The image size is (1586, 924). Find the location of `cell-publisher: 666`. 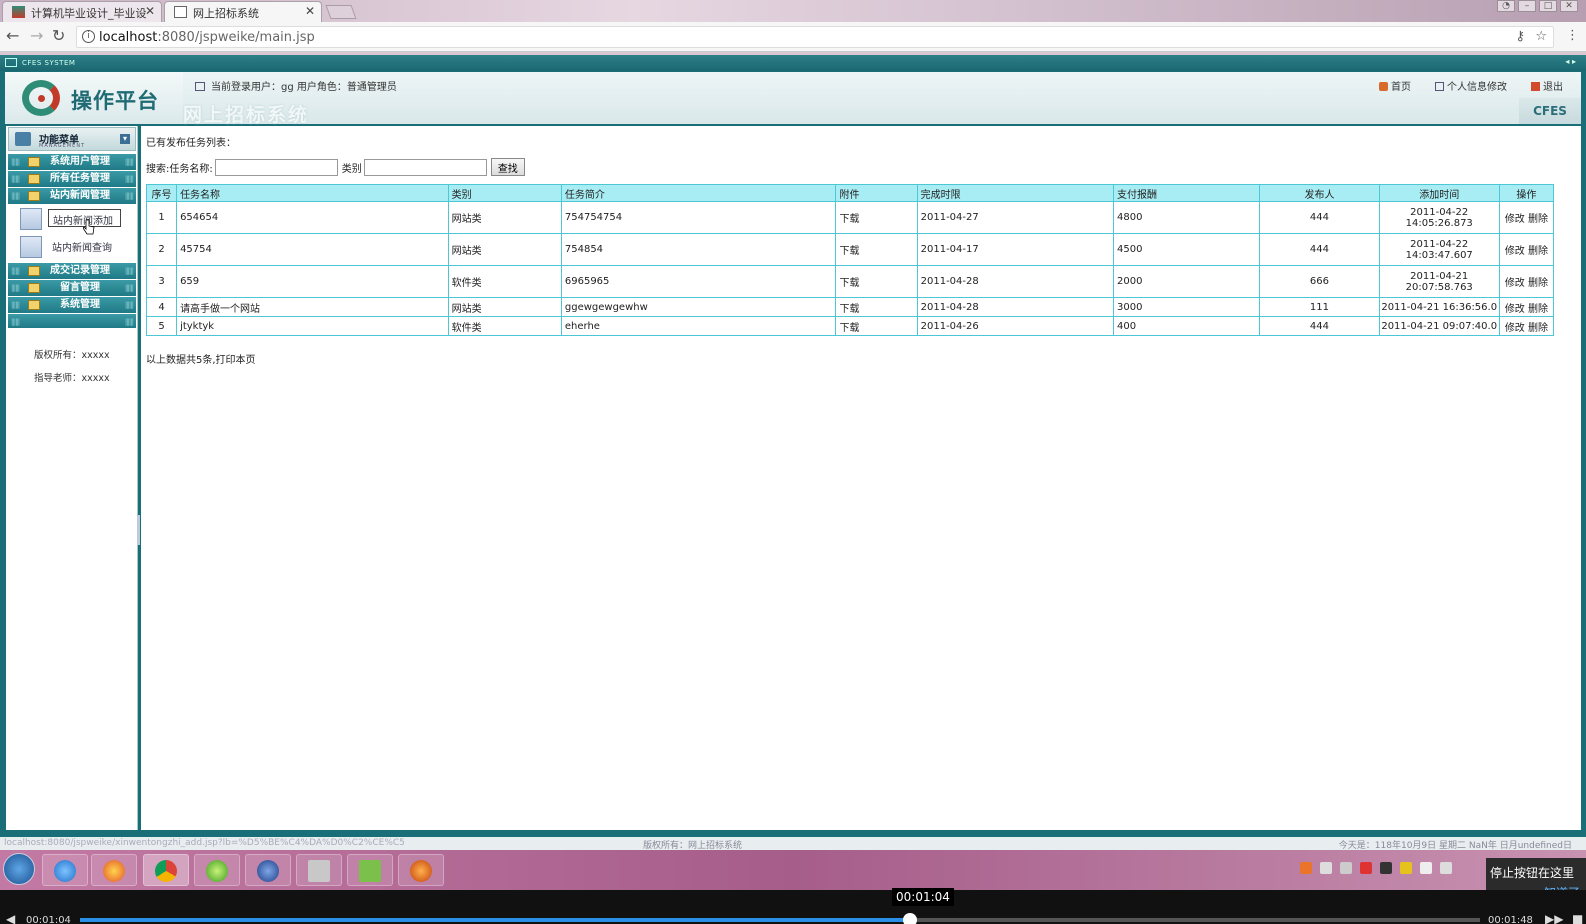

cell-publisher: 666 is located at coordinates (1319, 281).